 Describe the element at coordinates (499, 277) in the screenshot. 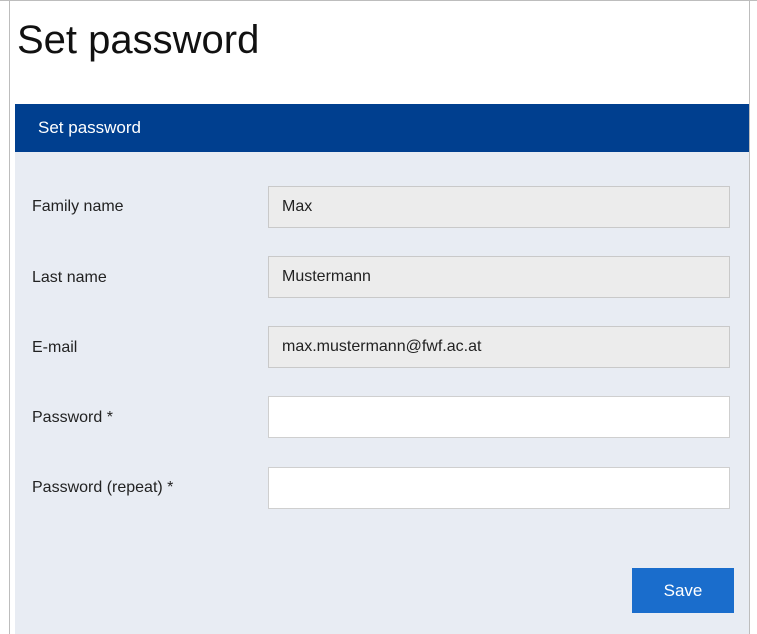

I see `last-name-field` at that location.